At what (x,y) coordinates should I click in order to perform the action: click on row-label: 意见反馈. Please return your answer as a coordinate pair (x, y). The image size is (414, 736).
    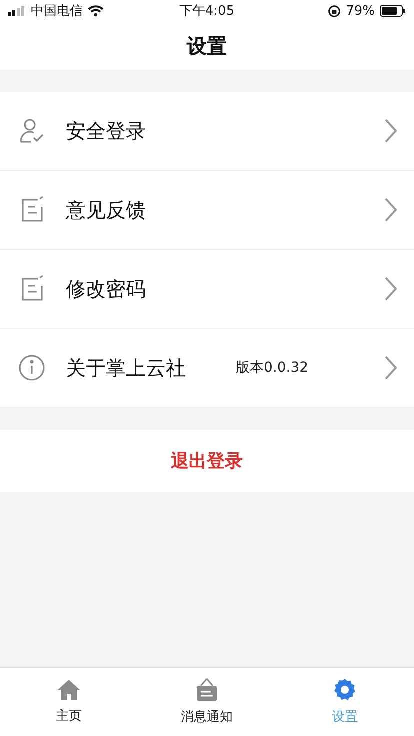
    Looking at the image, I should click on (106, 210).